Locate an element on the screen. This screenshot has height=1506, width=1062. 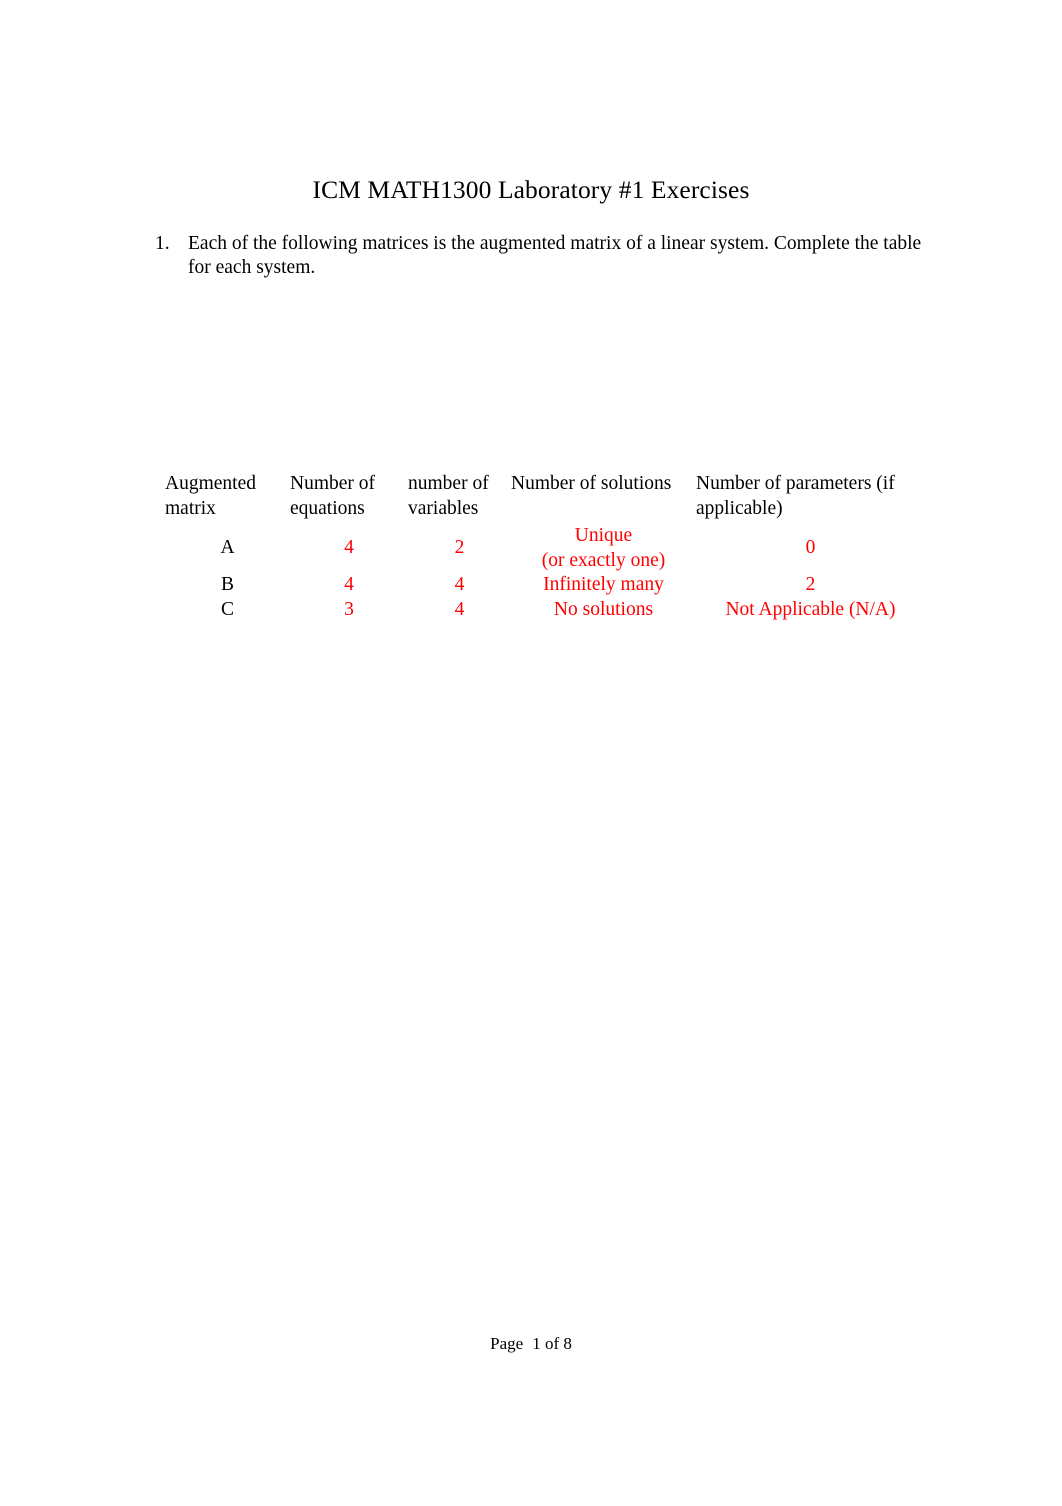
cell-number-of-parameters: Not Applicable (N/A) is located at coordinates (810, 610).